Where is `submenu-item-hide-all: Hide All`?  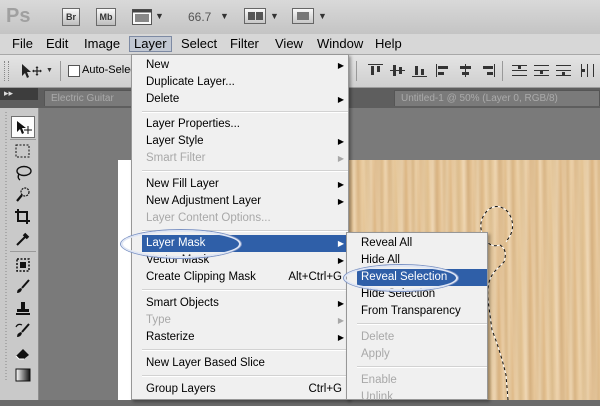
submenu-item-hide-all: Hide All is located at coordinates (422, 260).